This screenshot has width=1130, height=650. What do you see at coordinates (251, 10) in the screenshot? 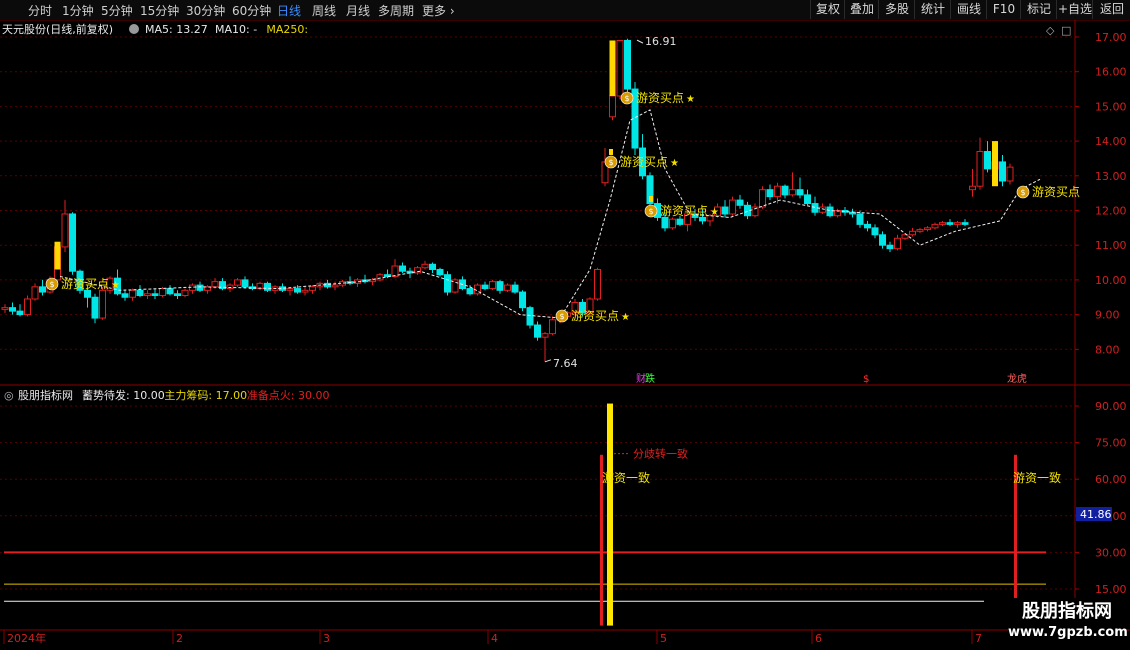
I see `period-tab: 60分钟` at bounding box center [251, 10].